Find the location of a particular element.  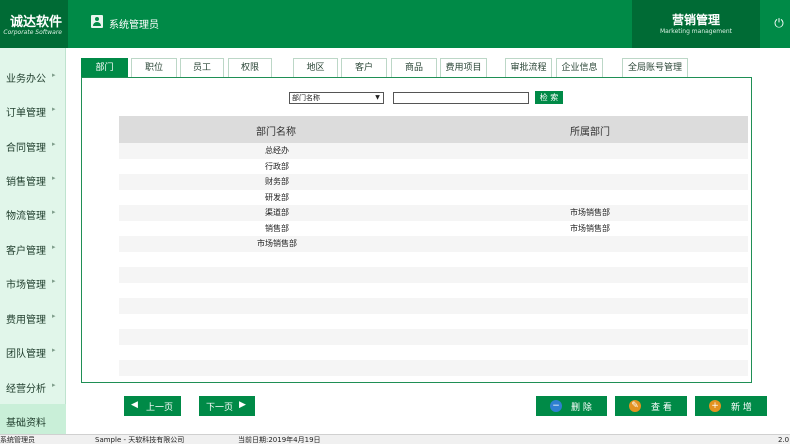

tab-company-info: 企业信息 is located at coordinates (579, 67).